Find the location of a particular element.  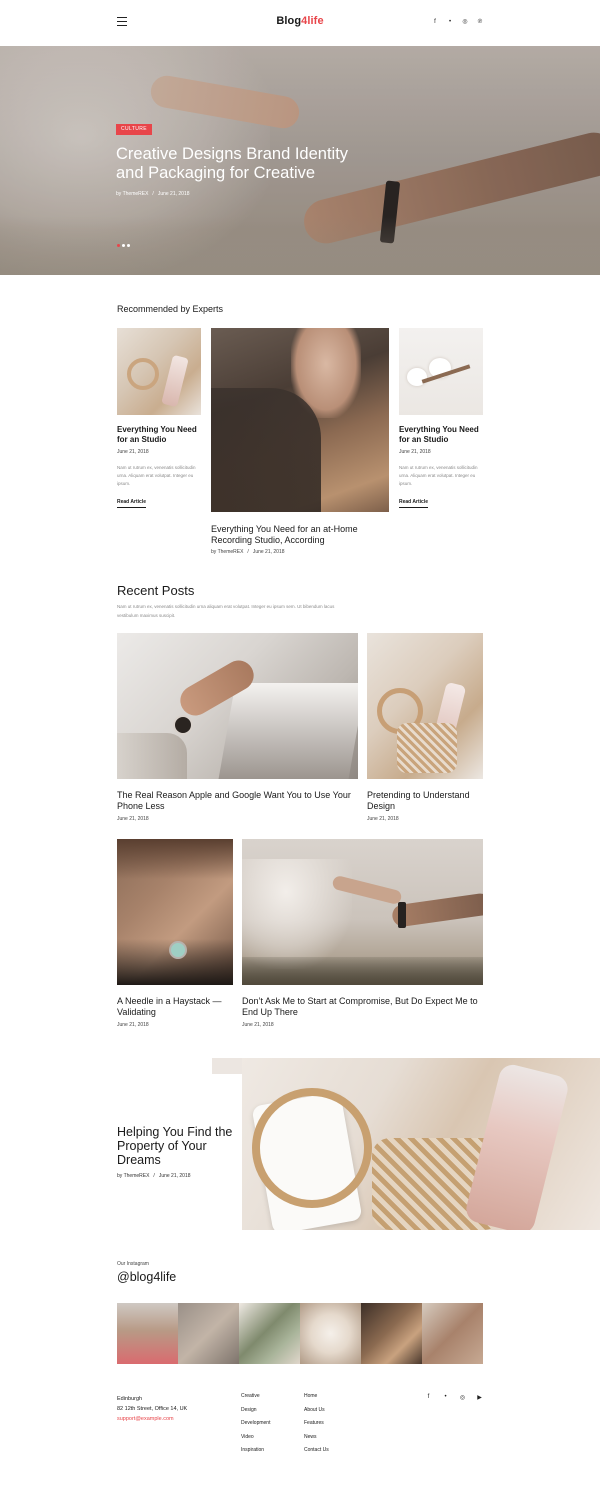

promo-date: June 21, 2018 is located at coordinates (174, 1176).